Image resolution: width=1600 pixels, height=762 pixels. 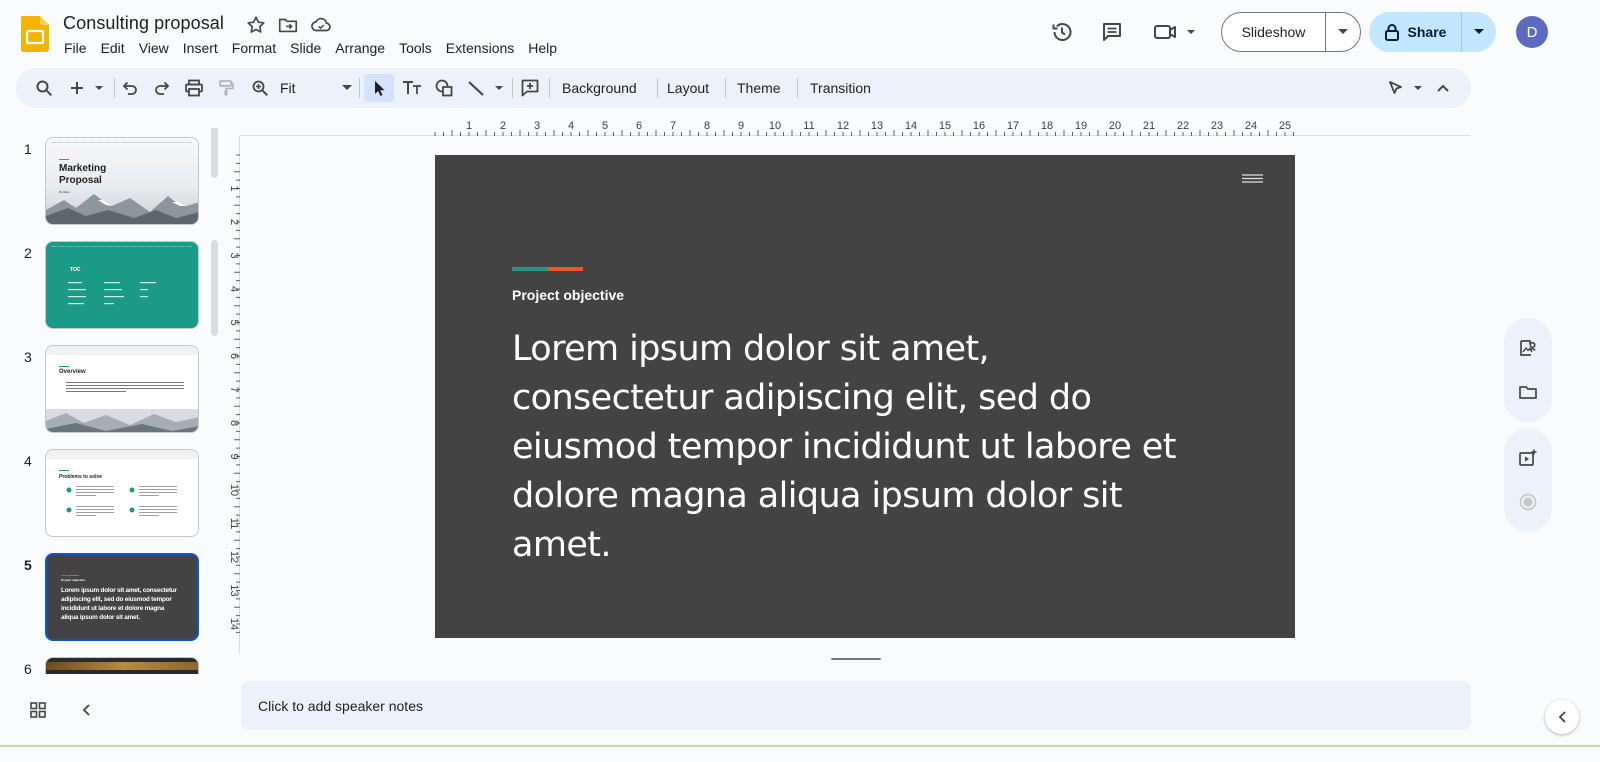 I want to click on thumbnail-byline: By Ellen, so click(x=65, y=192).